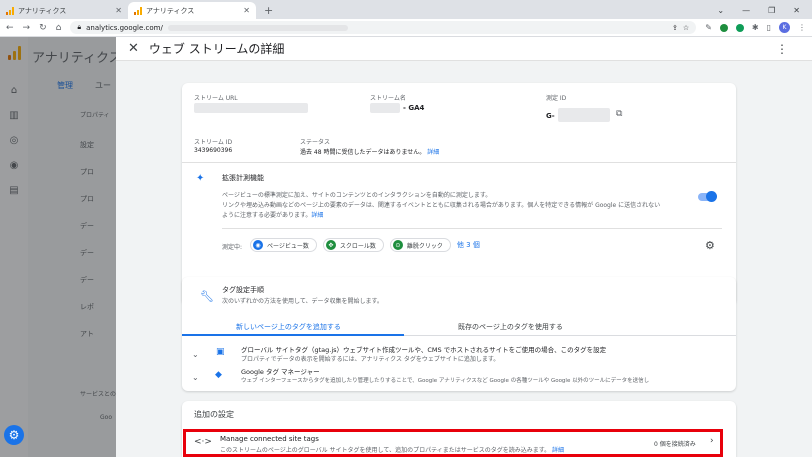 This screenshot has height=457, width=812. I want to click on close-window-icon: ✕, so click(796, 10).